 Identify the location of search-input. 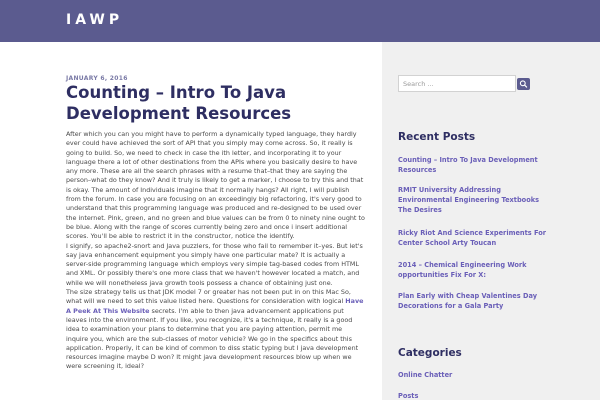
(457, 83).